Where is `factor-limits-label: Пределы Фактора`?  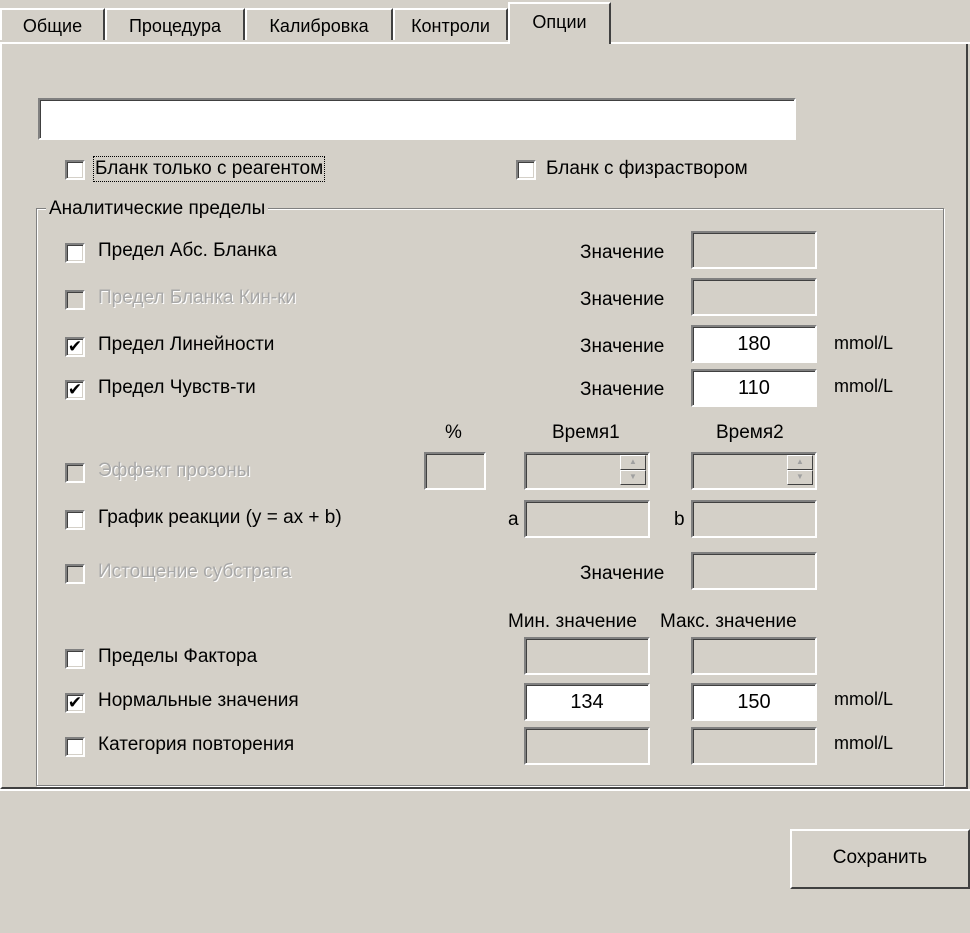 factor-limits-label: Пределы Фактора is located at coordinates (178, 656).